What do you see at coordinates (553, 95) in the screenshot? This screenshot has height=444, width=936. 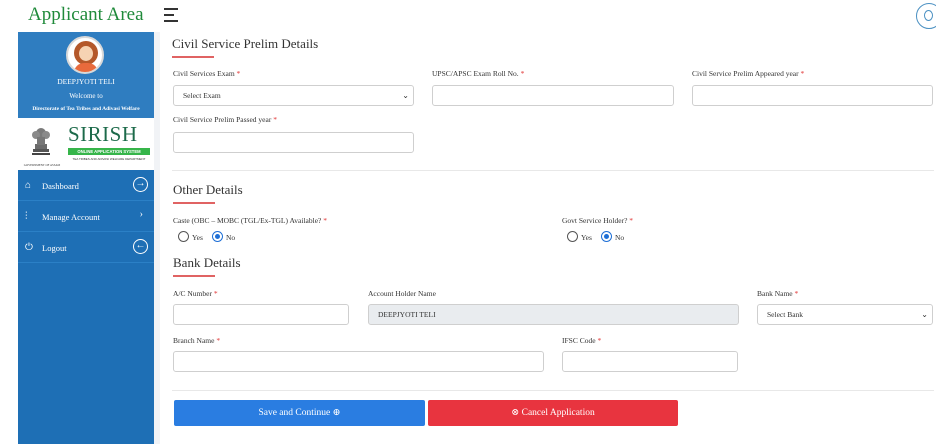 I see `roll-no-input` at bounding box center [553, 95].